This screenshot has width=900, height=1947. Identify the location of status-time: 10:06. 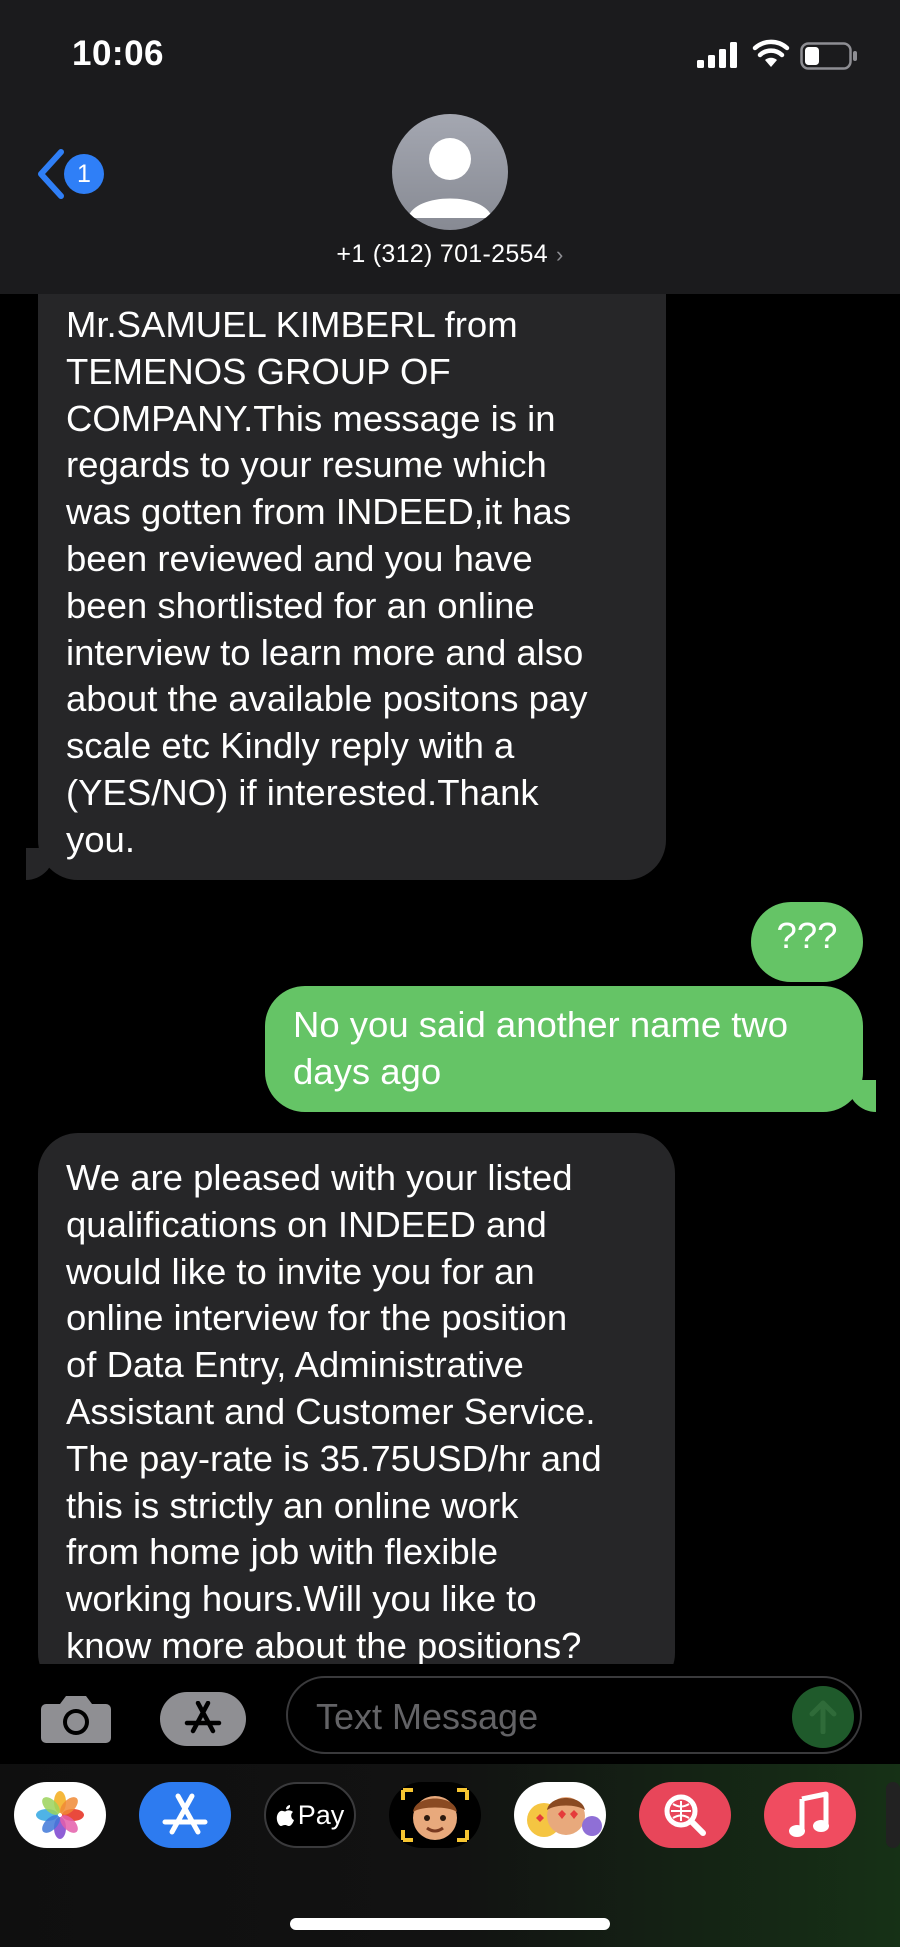
(118, 53).